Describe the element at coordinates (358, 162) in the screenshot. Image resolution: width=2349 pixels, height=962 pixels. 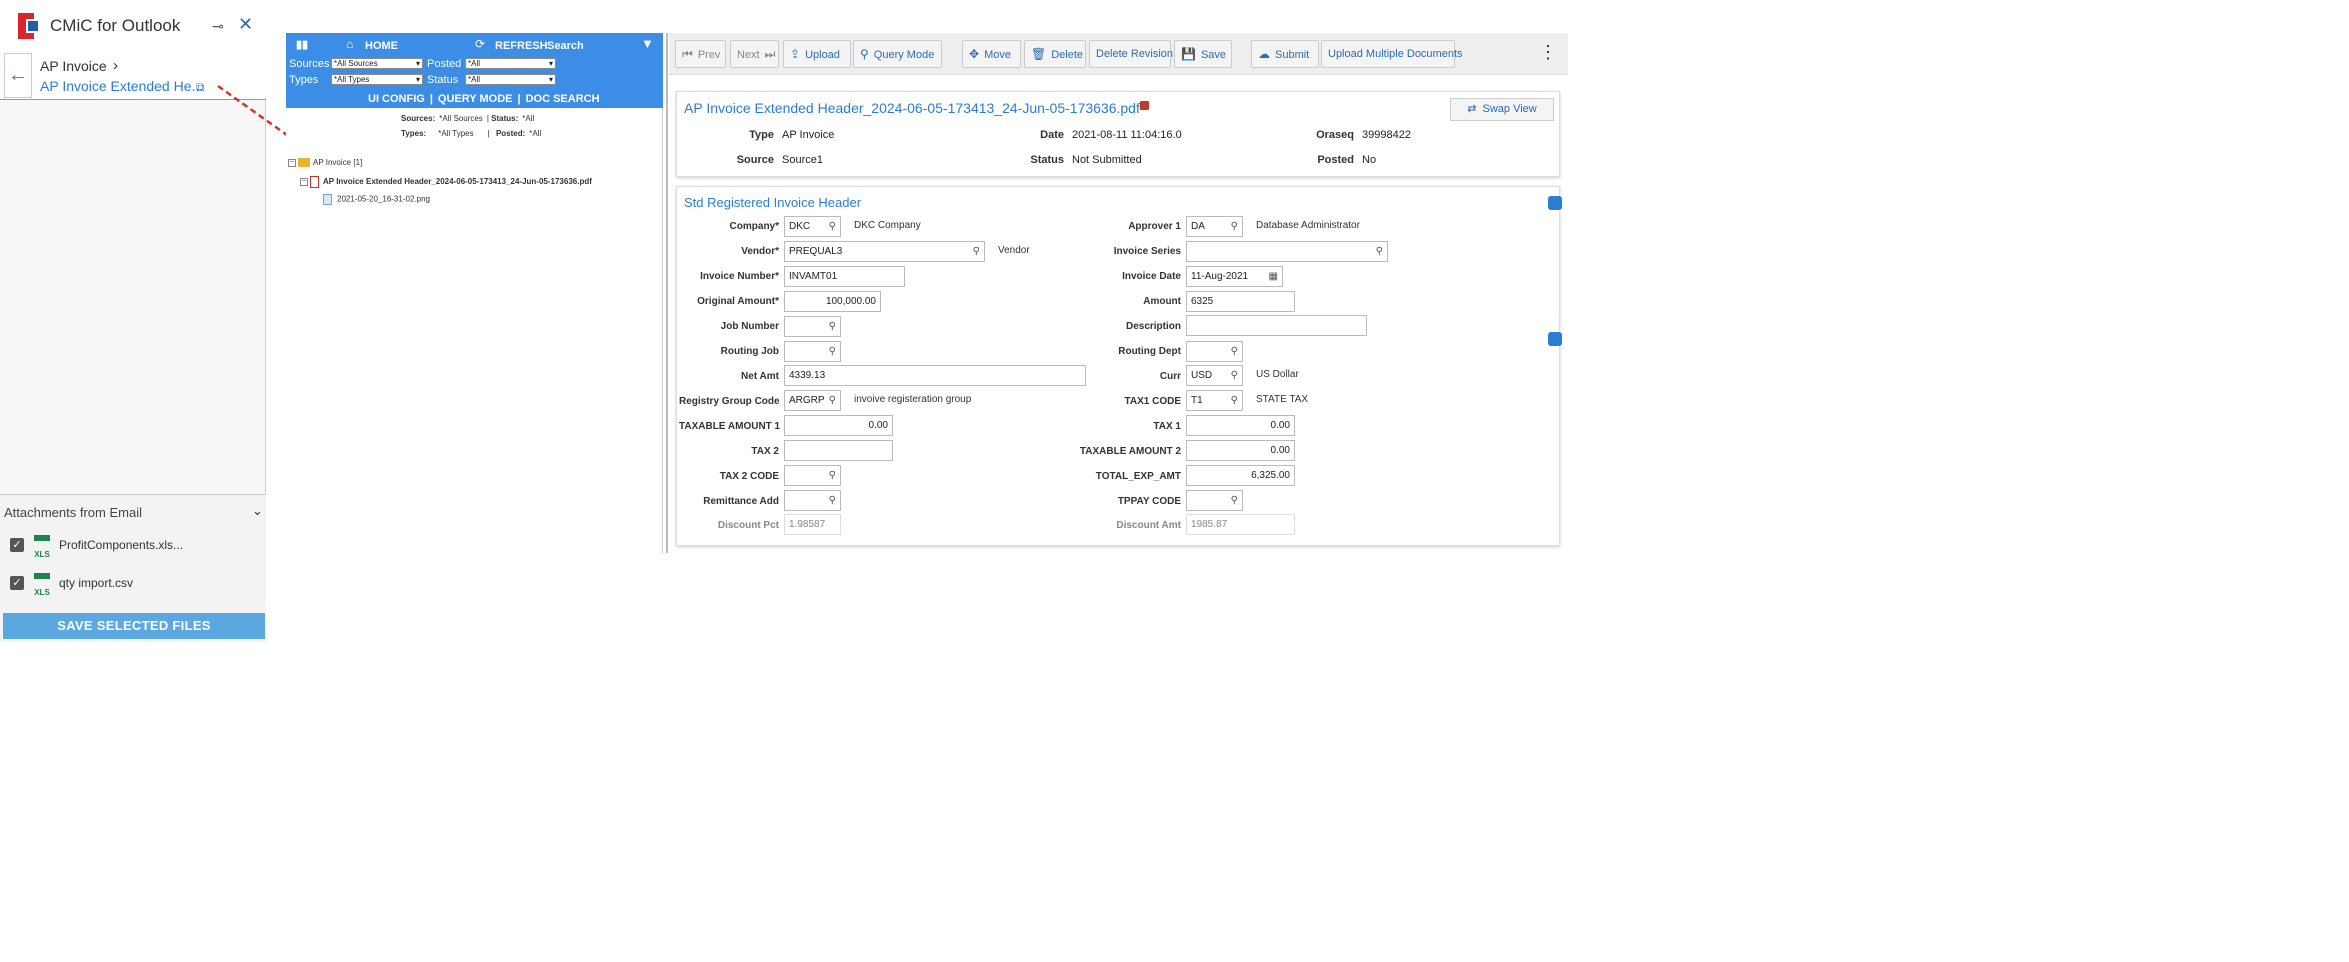
I see `folder-count: [1]` at that location.